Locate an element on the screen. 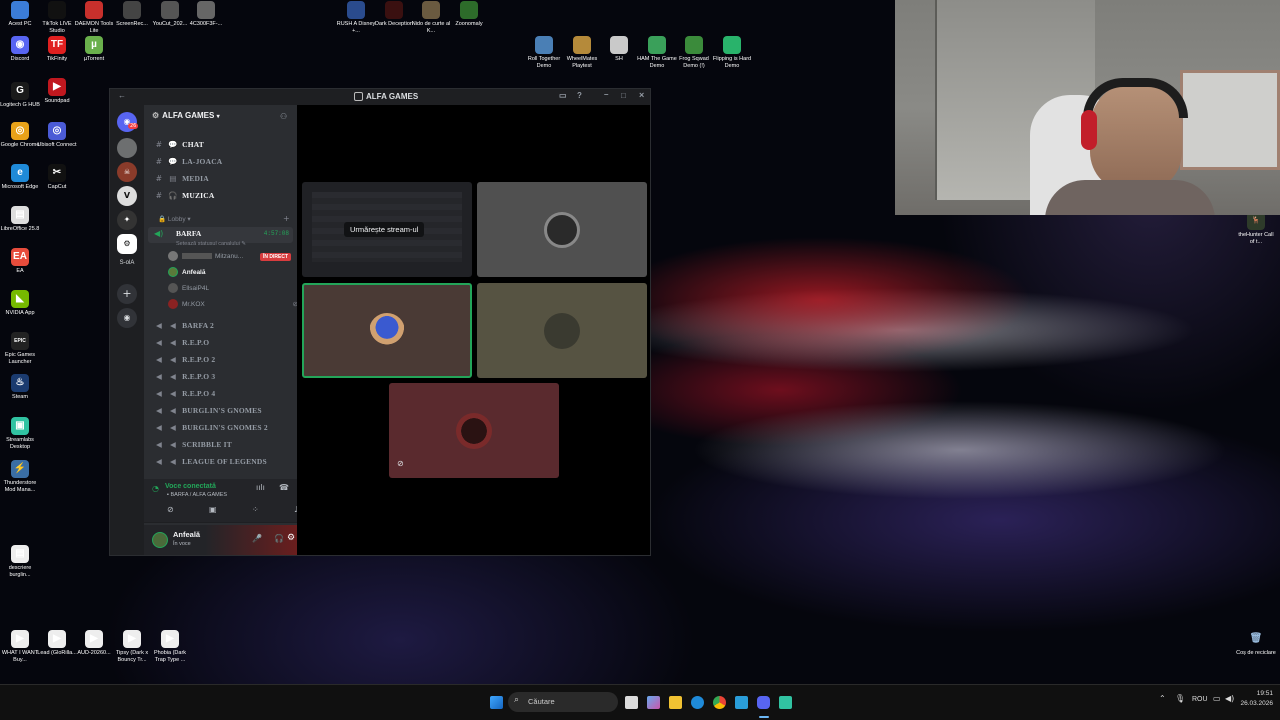 The height and width of the screenshot is (720, 1280). voice-member: Mitzanu... ÎN DIRECT is located at coordinates (229, 257).